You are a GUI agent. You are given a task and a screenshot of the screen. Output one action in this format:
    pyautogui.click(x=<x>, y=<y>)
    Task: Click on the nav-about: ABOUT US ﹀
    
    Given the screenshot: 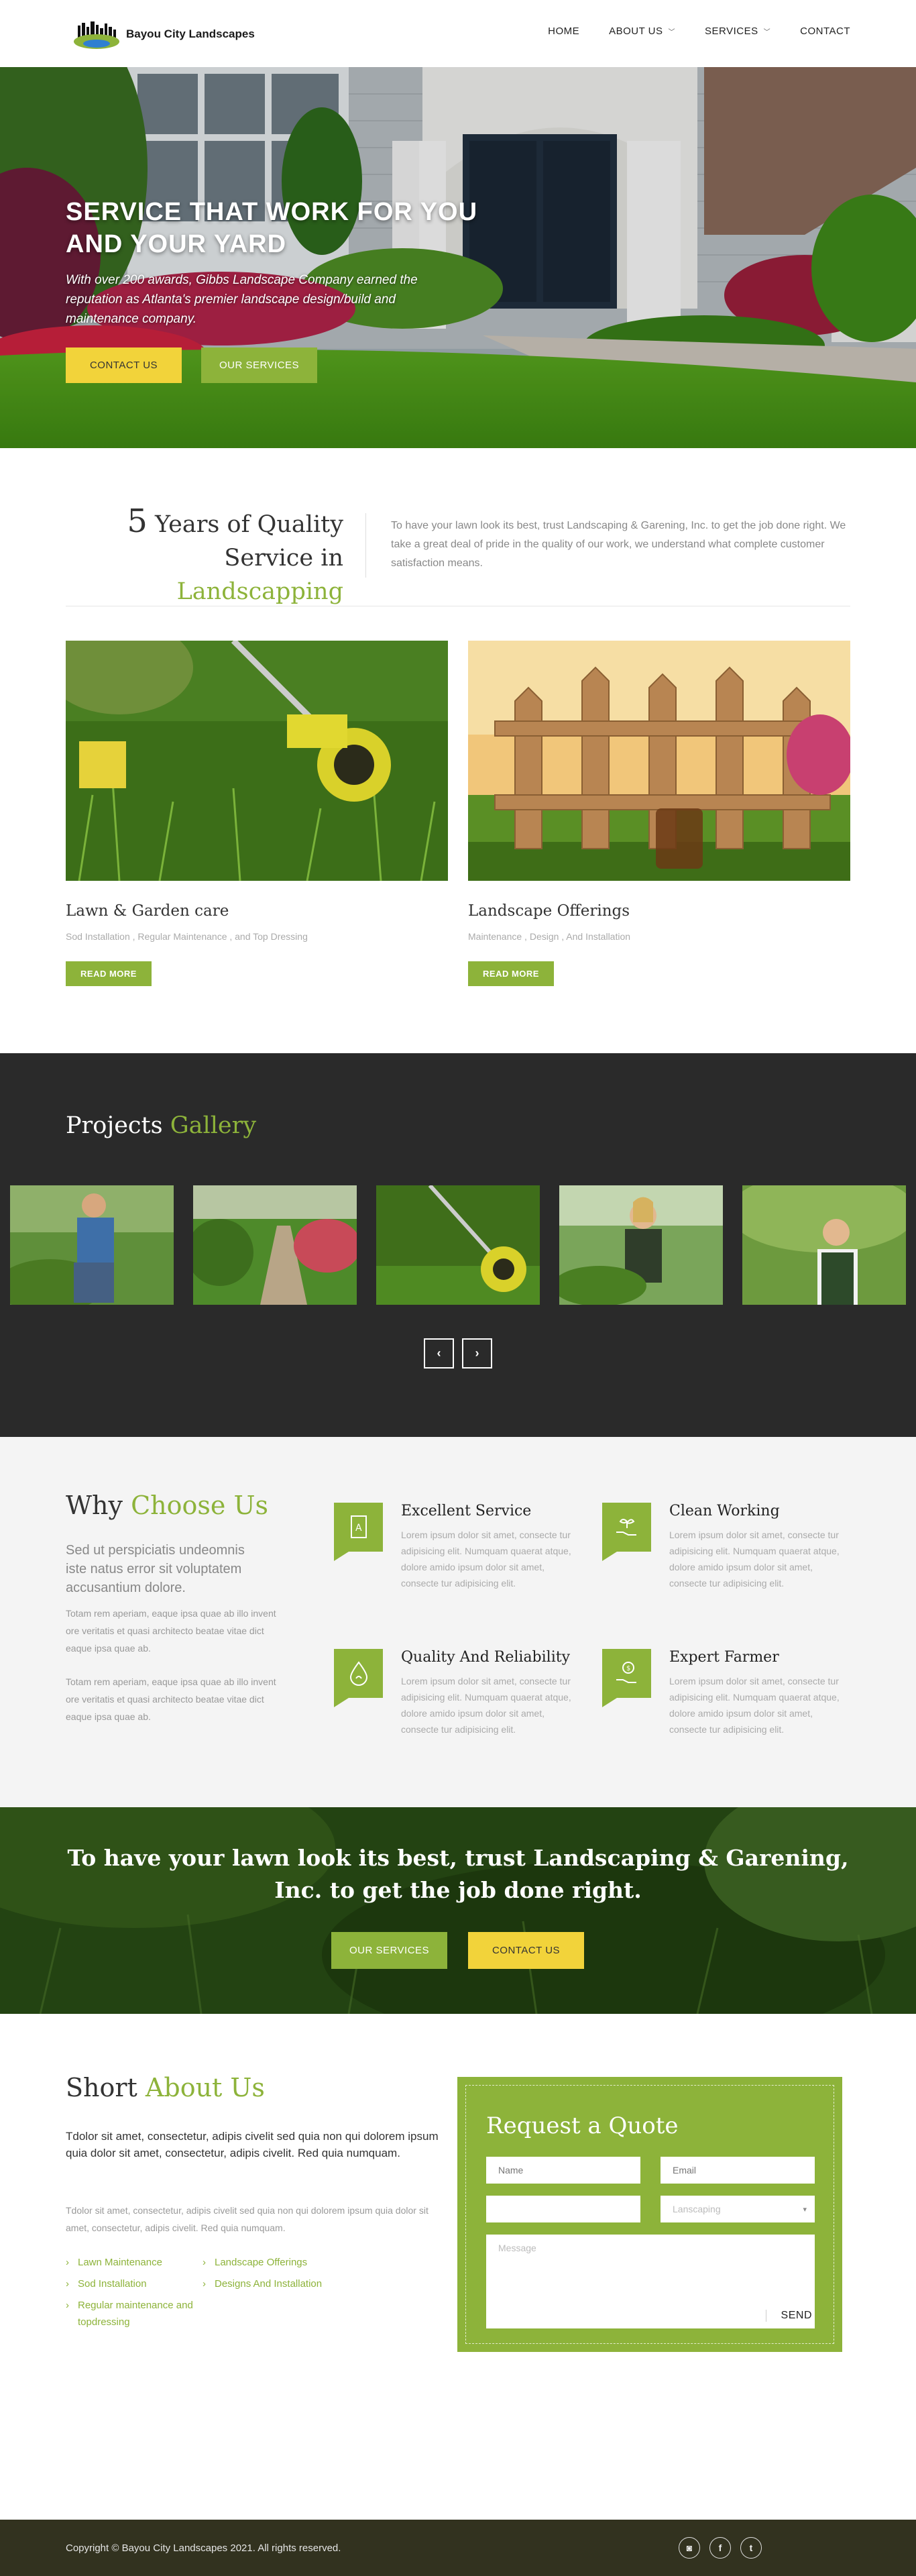 What is the action you would take?
    pyautogui.click(x=642, y=31)
    